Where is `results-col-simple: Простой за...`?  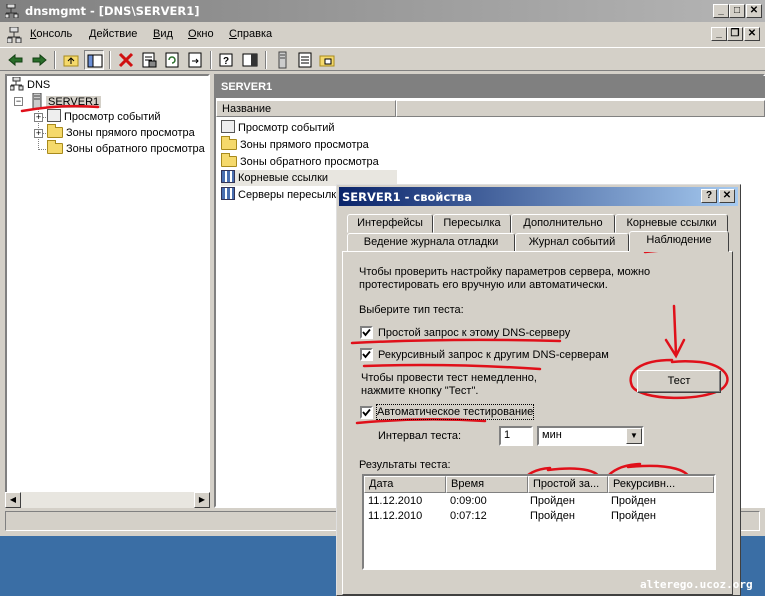 results-col-simple: Простой за... is located at coordinates (568, 484).